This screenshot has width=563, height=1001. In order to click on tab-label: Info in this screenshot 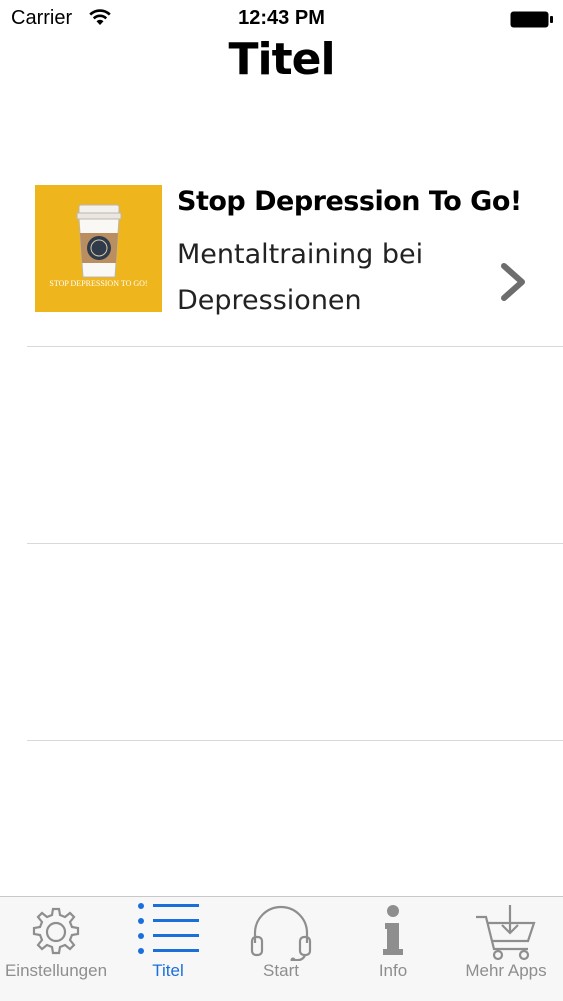, I will do `click(393, 970)`.